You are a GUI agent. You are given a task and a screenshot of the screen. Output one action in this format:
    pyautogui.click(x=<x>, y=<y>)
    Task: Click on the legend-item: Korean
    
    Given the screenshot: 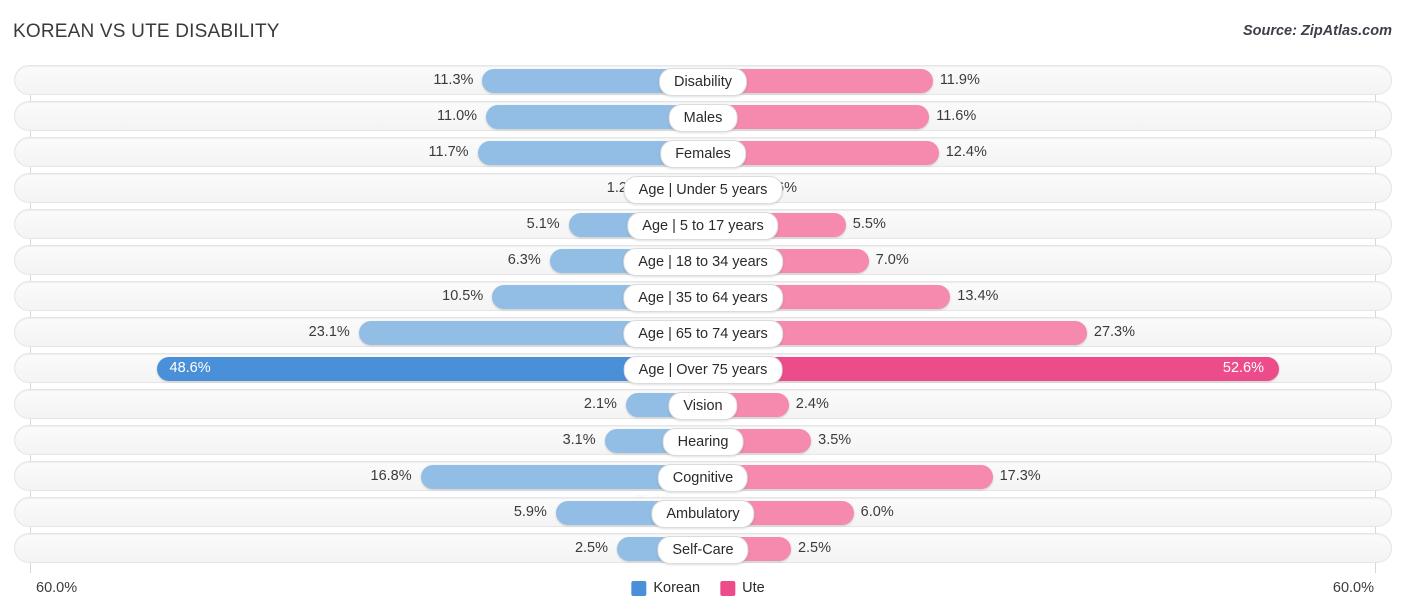 What is the action you would take?
    pyautogui.click(x=665, y=588)
    